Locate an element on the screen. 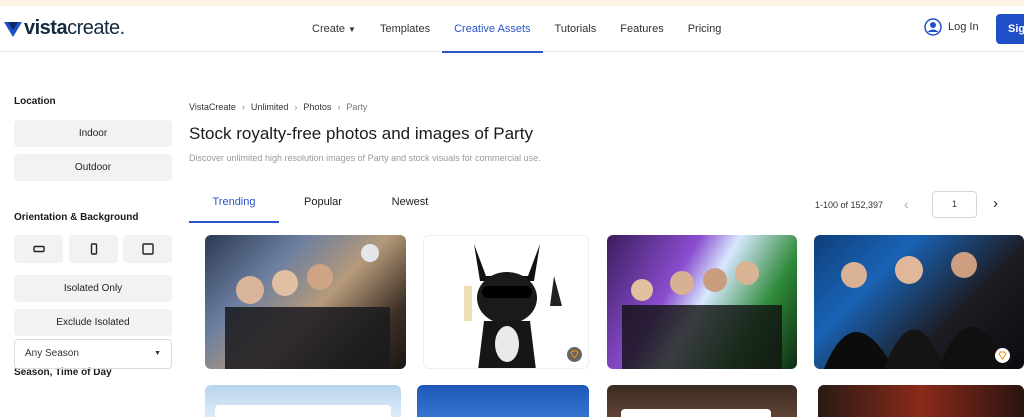 The height and width of the screenshot is (417, 1024). tab-newest: Newest is located at coordinates (410, 206).